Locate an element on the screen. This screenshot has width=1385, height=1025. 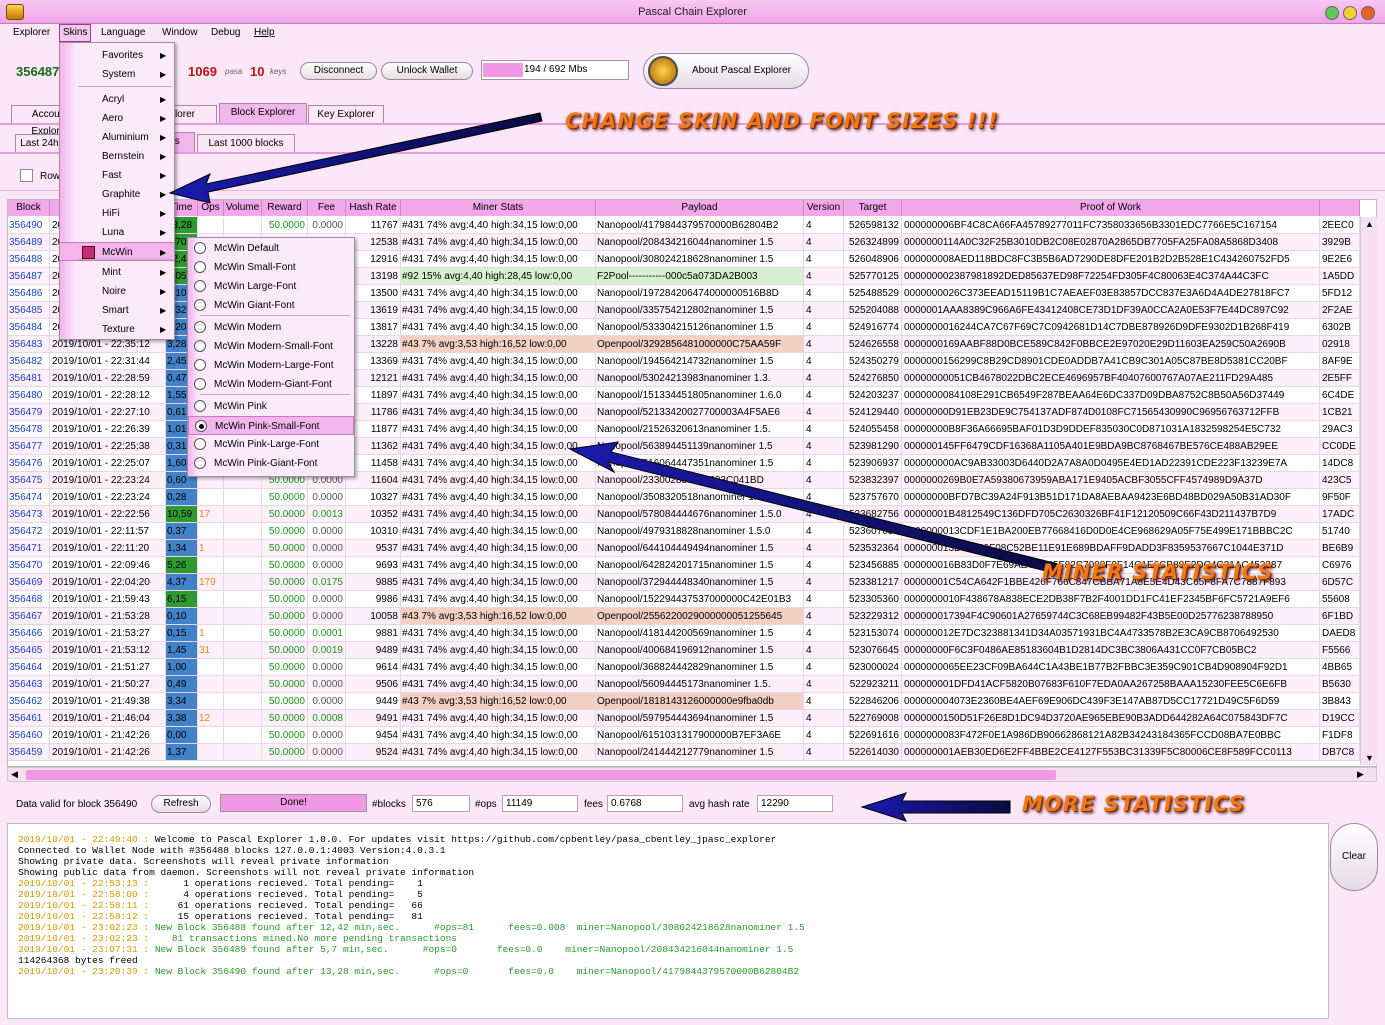
vertical-scrollbar: ▲ ▼ is located at coordinates (1368, 491).